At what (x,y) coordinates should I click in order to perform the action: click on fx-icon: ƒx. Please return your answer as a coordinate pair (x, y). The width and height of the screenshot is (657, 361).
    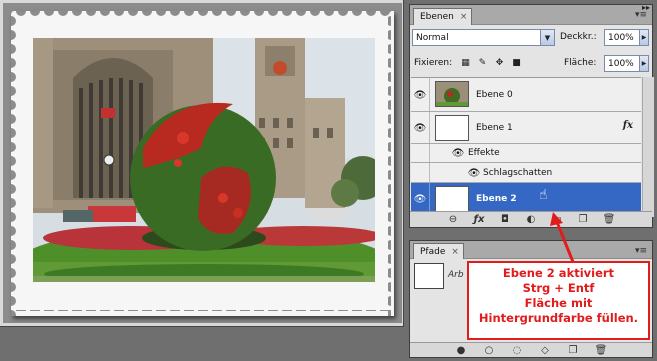
    Looking at the image, I should click on (479, 219).